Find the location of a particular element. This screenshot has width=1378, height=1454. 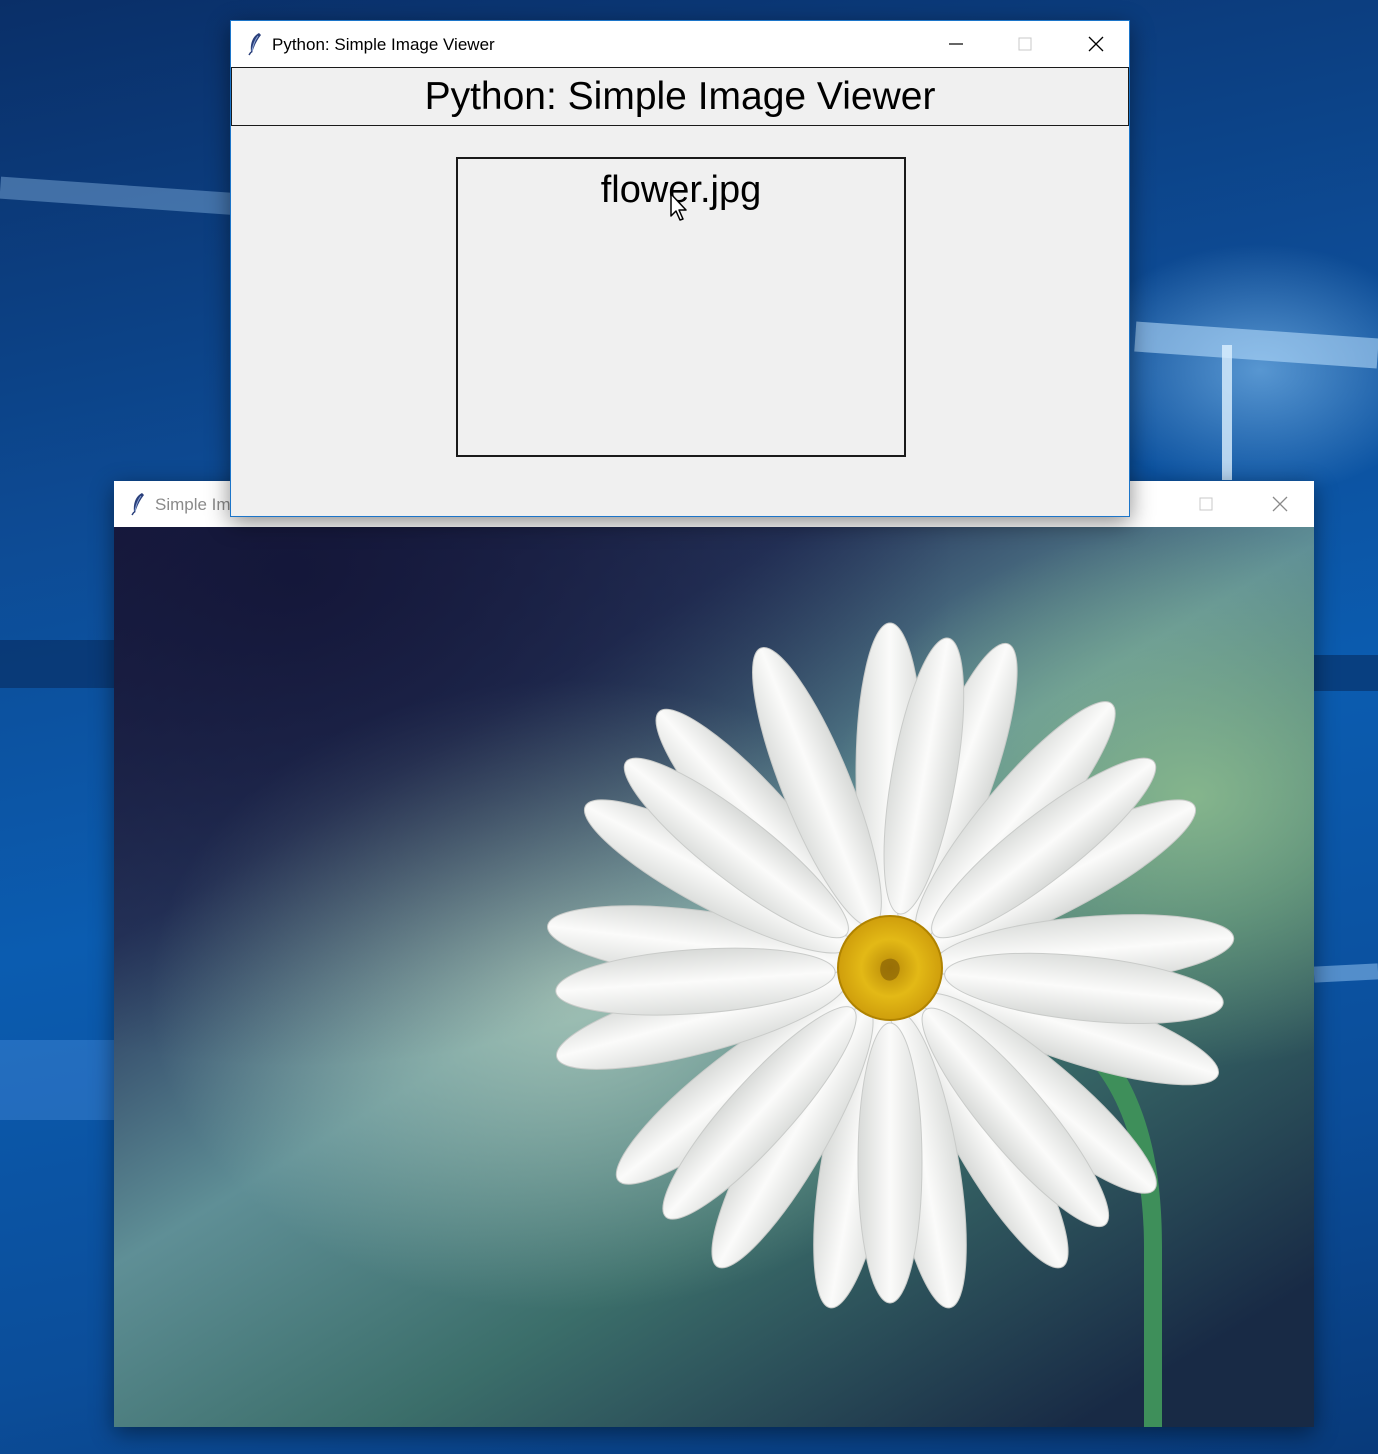

mouse-cursor-icon is located at coordinates (678, 207).